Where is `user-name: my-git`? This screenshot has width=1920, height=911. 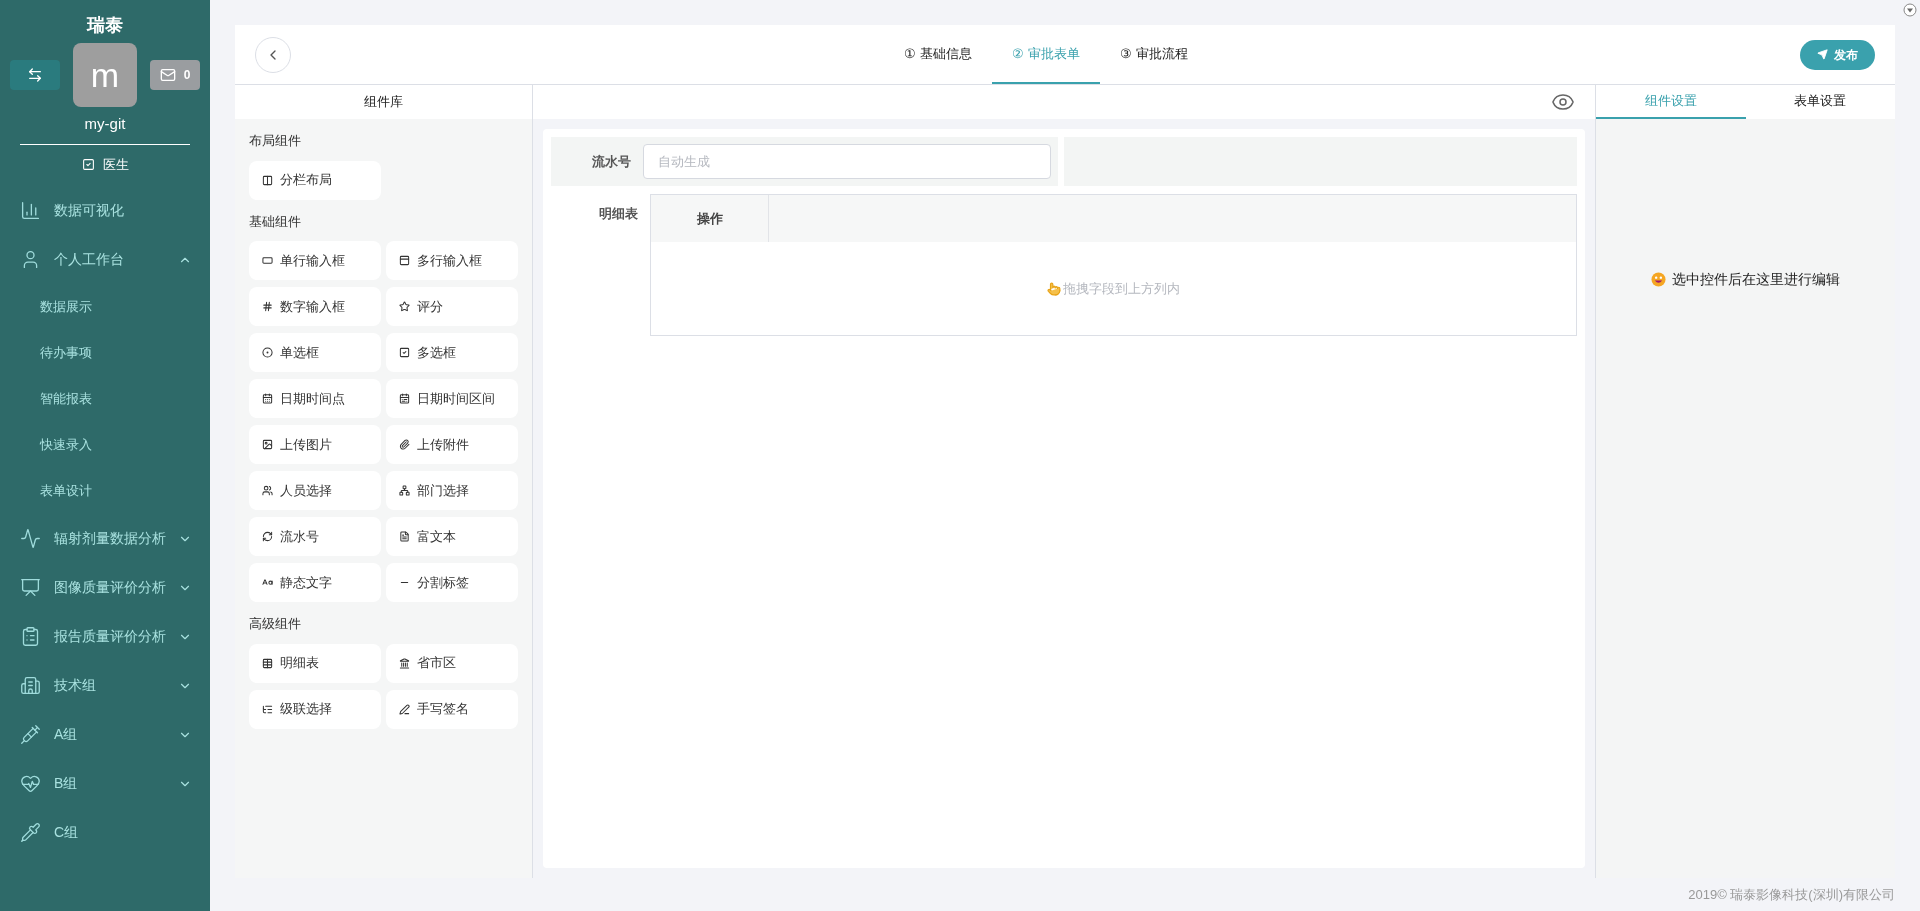 user-name: my-git is located at coordinates (105, 124).